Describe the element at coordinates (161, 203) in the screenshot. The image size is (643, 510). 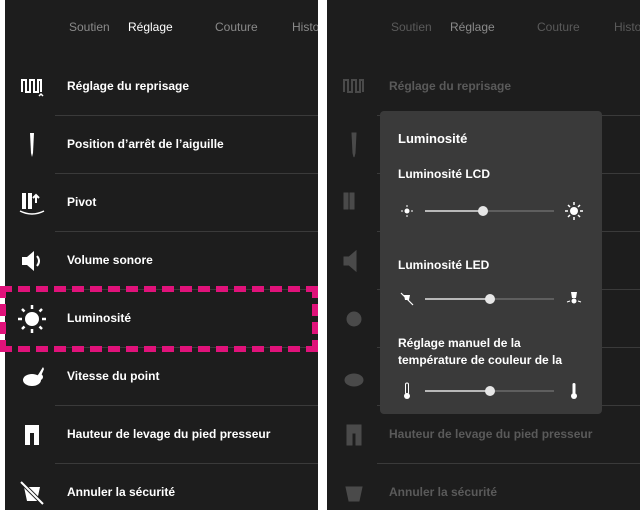
I see `menu-item-pivot: Pivot` at that location.